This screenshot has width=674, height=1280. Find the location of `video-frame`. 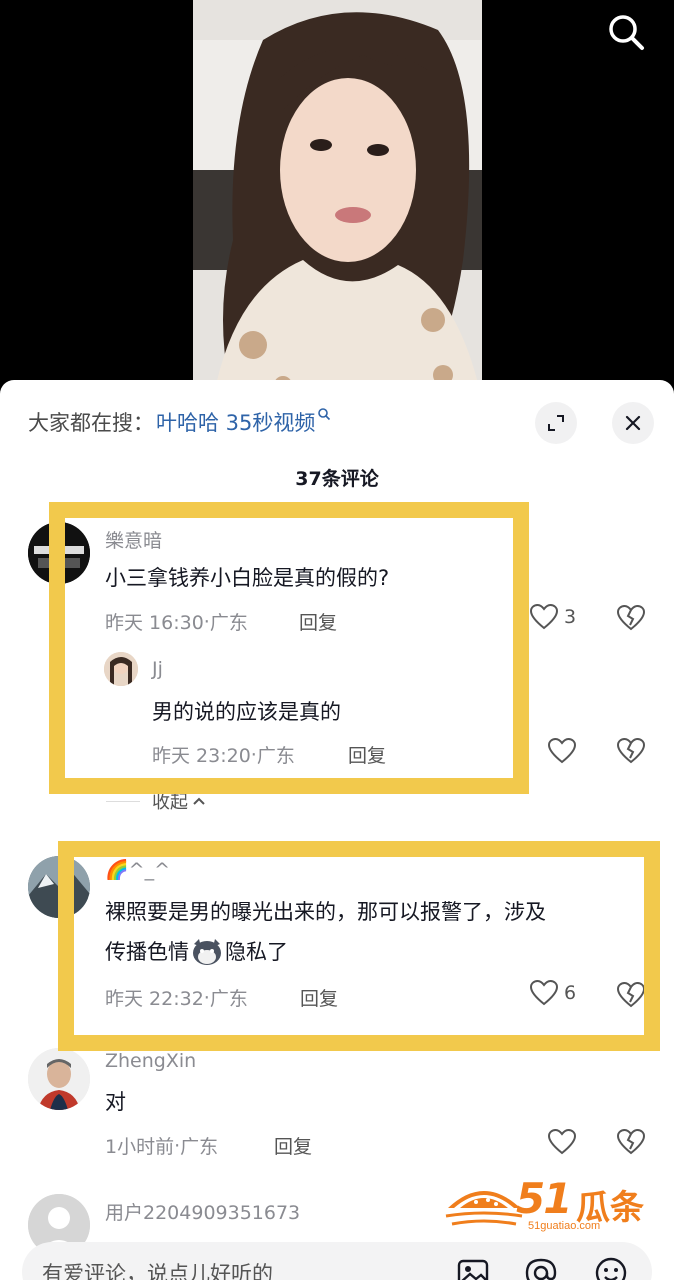

video-frame is located at coordinates (337, 200).